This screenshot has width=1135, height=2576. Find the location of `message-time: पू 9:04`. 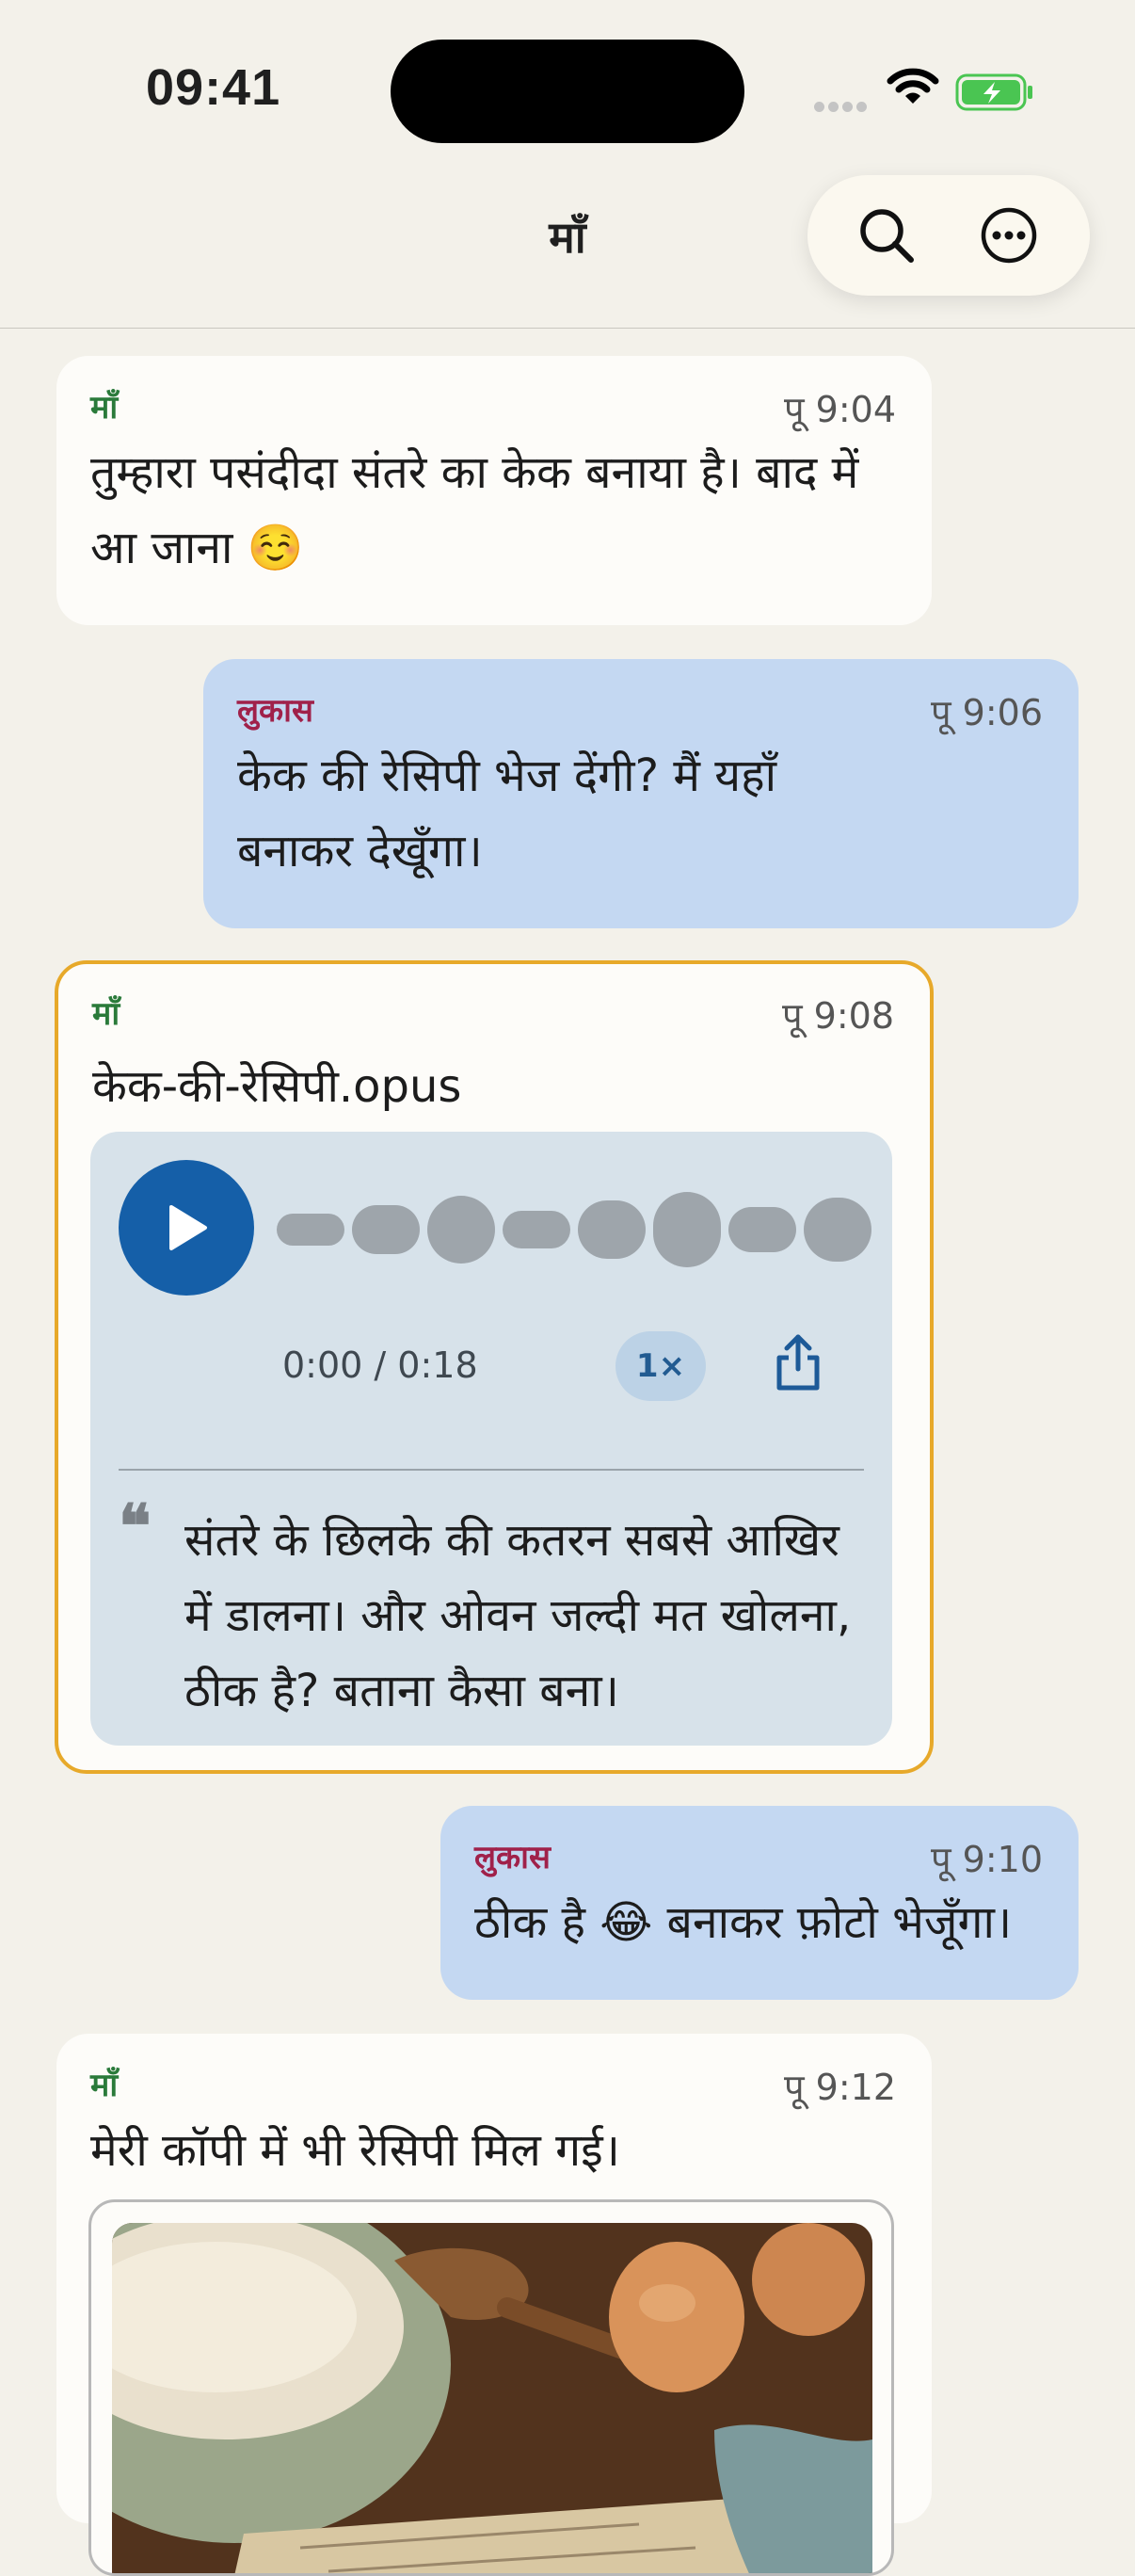

message-time: पू 9:04 is located at coordinates (840, 409).